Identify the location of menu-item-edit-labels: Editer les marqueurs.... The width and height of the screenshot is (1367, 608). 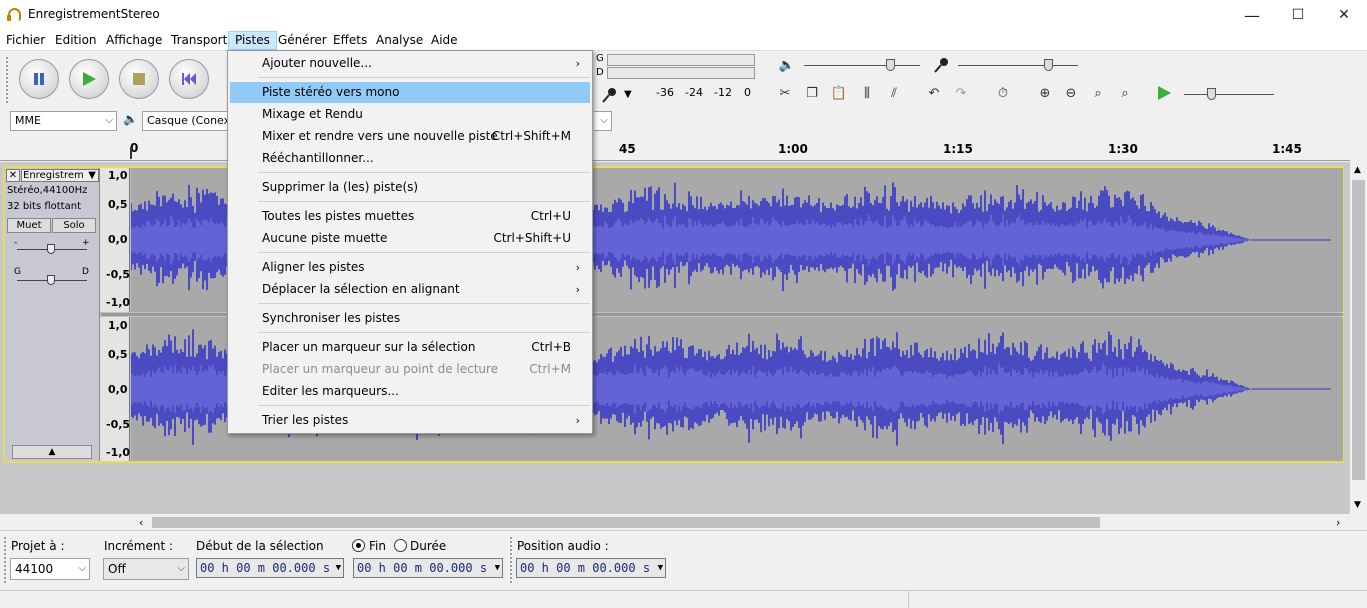
(410, 391).